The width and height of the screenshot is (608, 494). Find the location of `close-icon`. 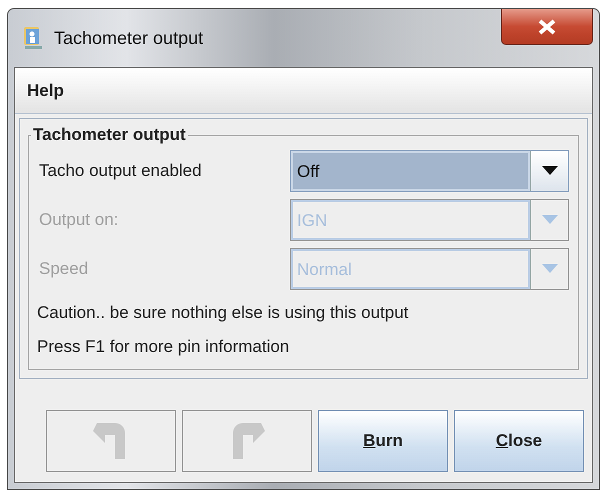

close-icon is located at coordinates (547, 26).